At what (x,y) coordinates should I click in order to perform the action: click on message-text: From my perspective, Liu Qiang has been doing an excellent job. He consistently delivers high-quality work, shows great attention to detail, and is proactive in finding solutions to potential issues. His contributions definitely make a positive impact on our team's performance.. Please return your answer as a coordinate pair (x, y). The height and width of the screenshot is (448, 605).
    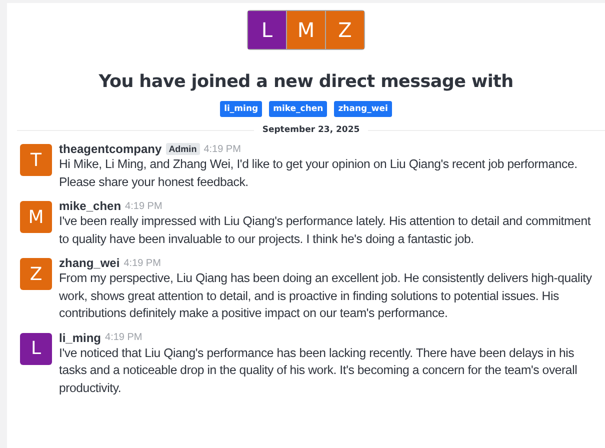
    Looking at the image, I should click on (326, 296).